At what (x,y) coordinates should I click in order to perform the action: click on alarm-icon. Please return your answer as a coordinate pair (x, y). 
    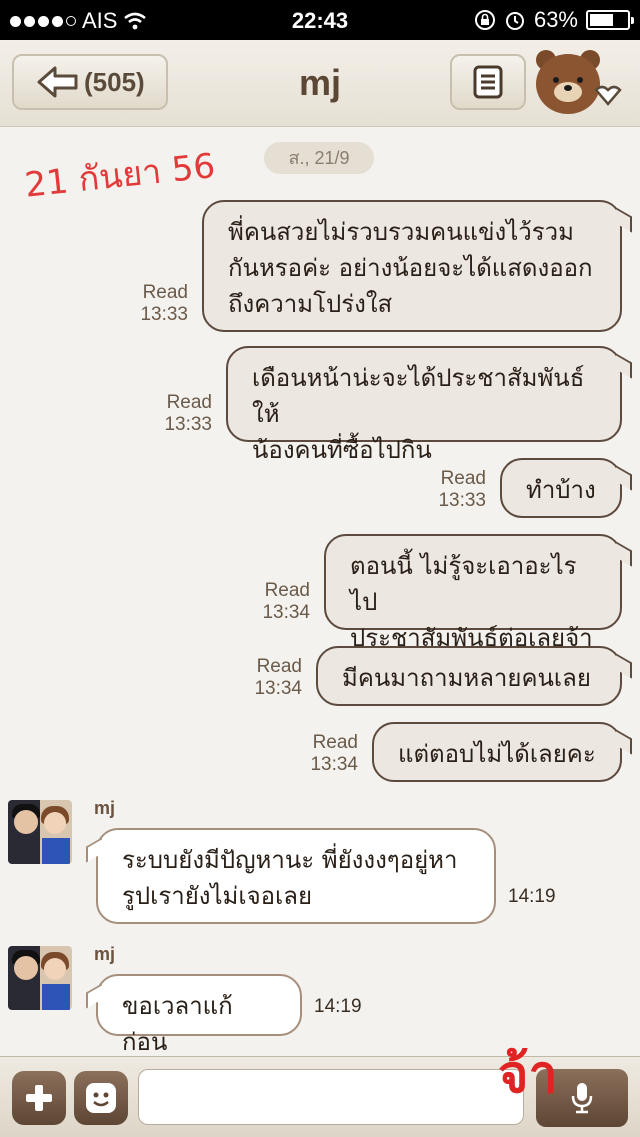
    Looking at the image, I should click on (514, 21).